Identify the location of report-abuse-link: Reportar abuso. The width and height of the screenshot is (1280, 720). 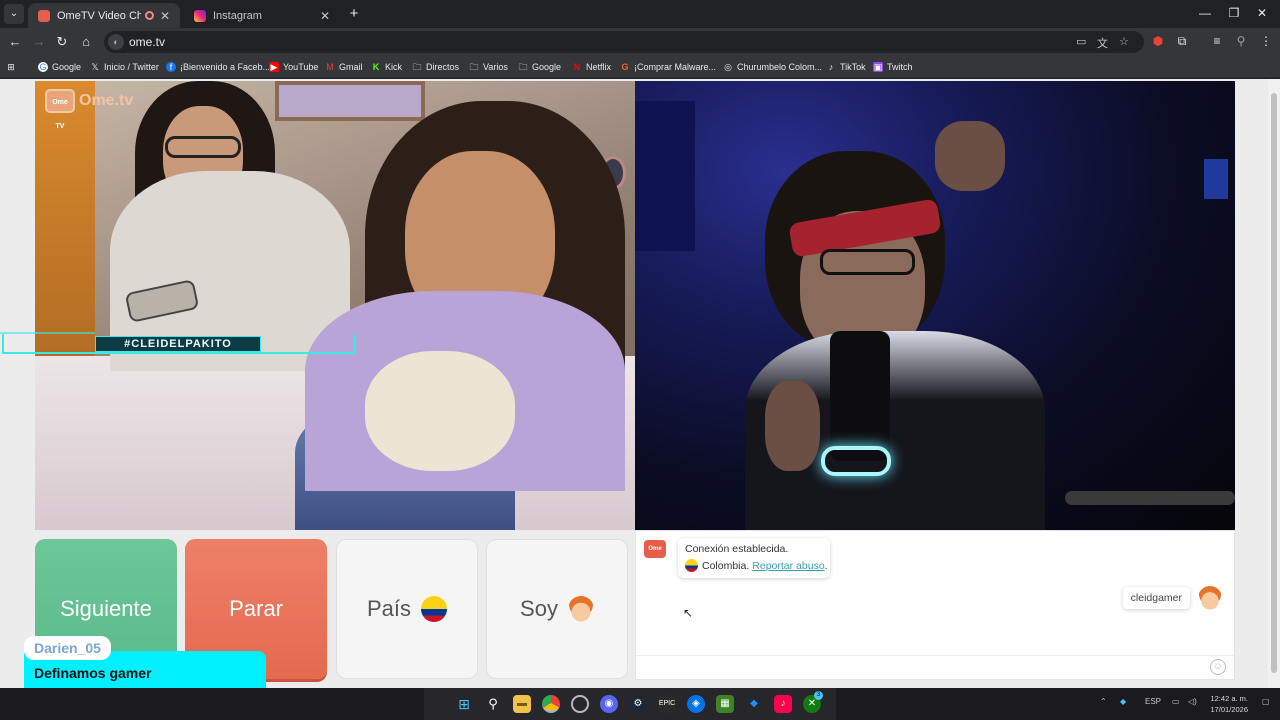
(788, 566).